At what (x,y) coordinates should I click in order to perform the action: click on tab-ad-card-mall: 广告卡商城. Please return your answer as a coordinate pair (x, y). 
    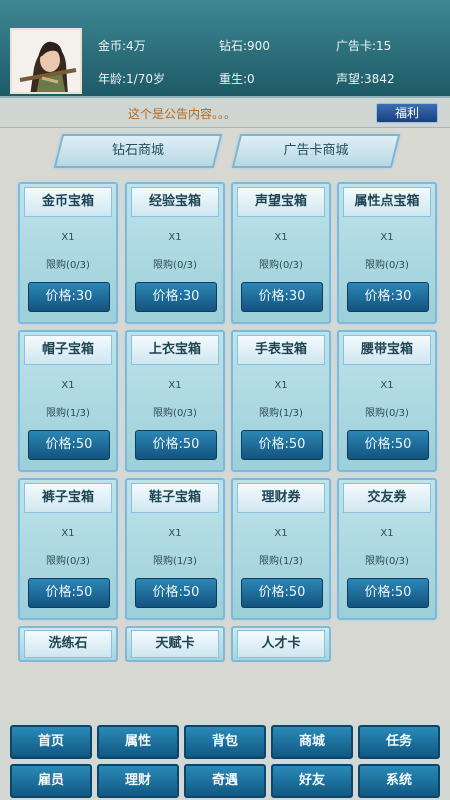
    Looking at the image, I should click on (316, 151).